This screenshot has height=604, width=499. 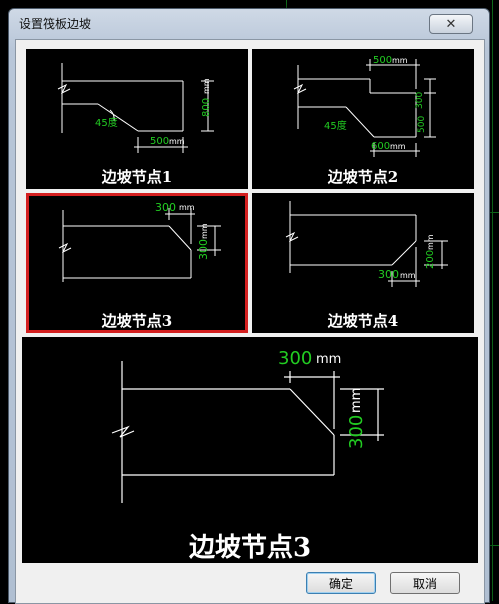 I want to click on option-2-angle-label: 45度, so click(x=335, y=125).